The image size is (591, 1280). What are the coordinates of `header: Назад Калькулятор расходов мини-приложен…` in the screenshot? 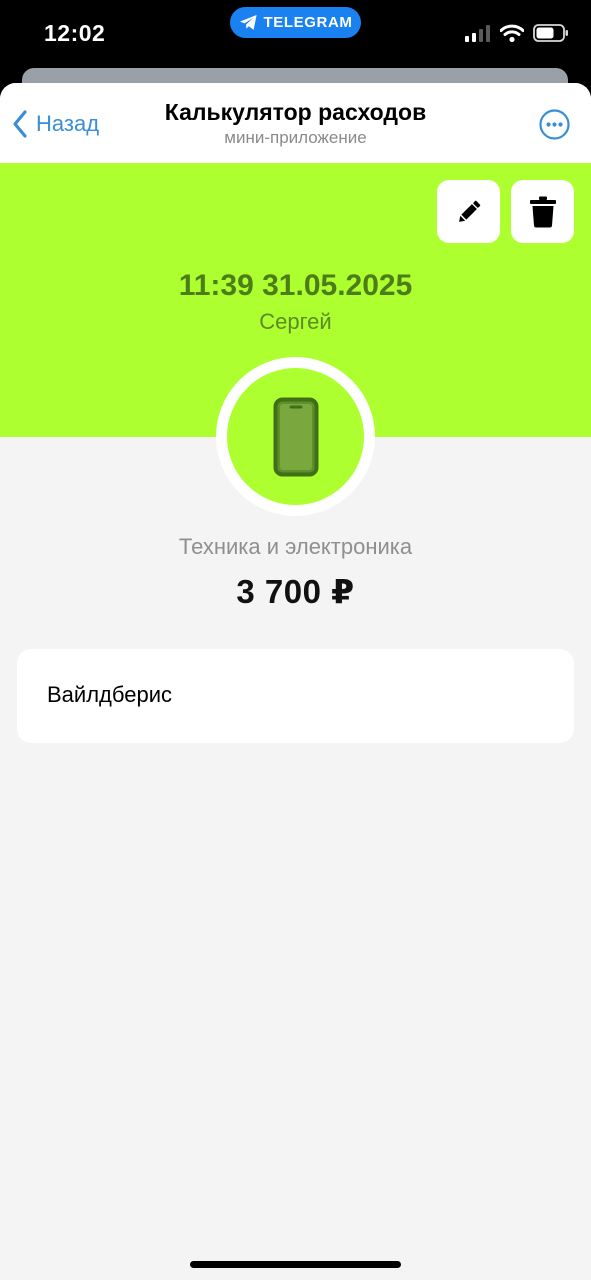 It's located at (295, 123).